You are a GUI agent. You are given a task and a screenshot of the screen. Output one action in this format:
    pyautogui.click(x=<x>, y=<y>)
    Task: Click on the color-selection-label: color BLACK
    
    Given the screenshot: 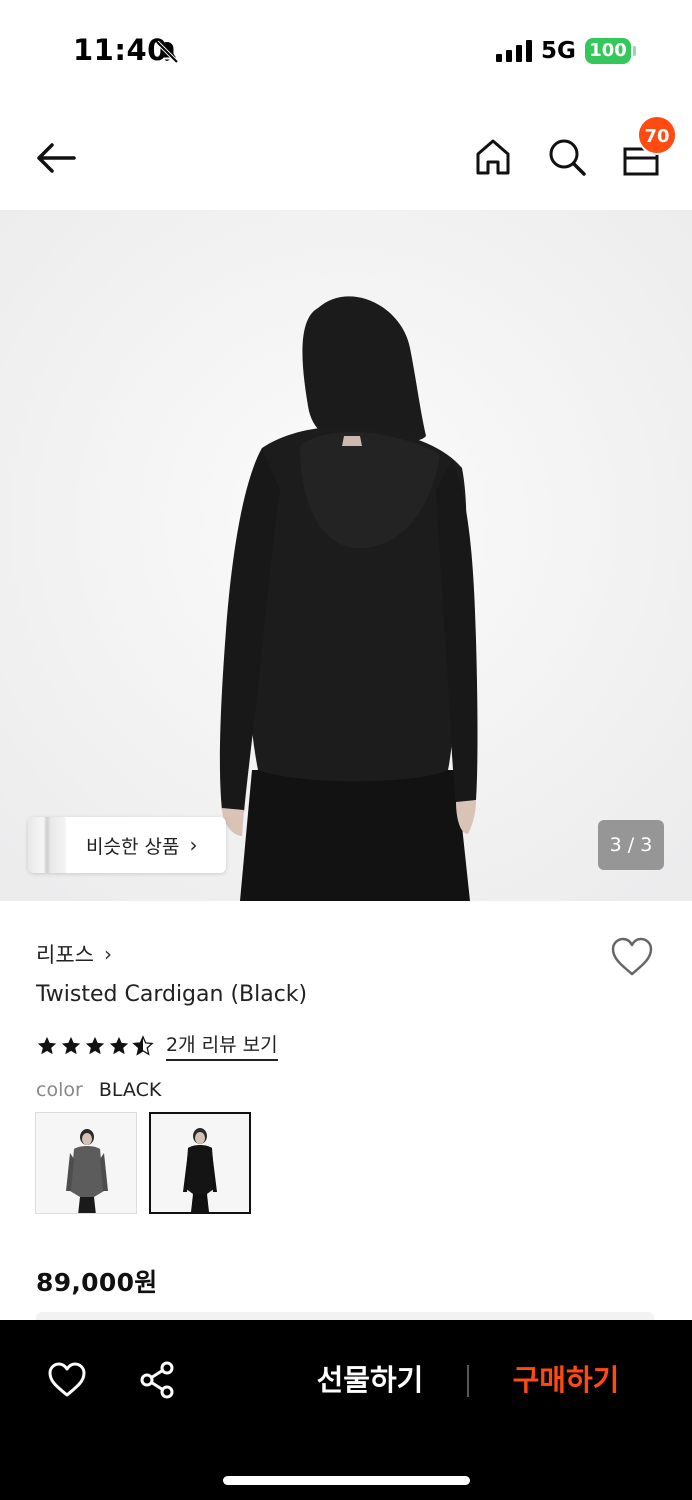 What is the action you would take?
    pyautogui.click(x=98, y=1090)
    